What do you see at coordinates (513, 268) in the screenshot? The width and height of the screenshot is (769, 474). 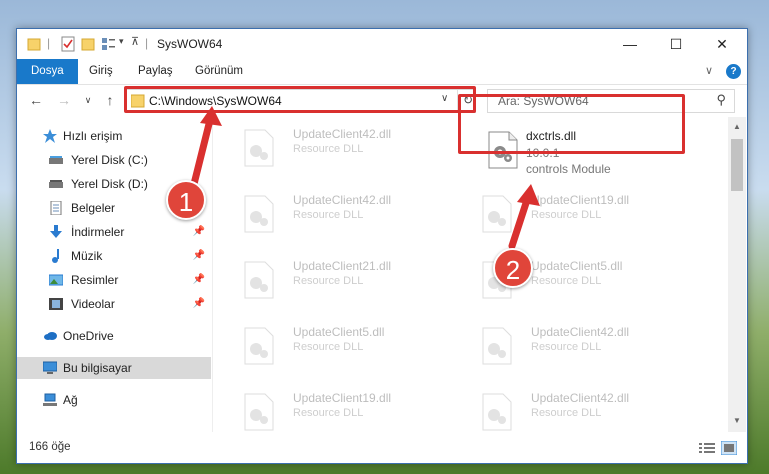 I see `step-2-badge: 2` at bounding box center [513, 268].